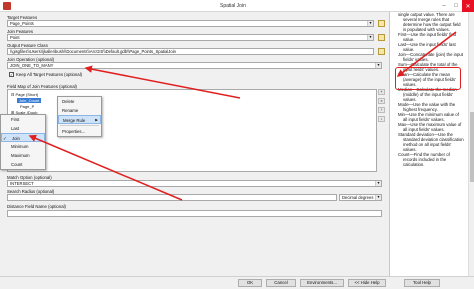 This screenshot has width=474, height=289. Describe the element at coordinates (381, 110) in the screenshot. I see `arrow-up-icon: ↑` at that location.